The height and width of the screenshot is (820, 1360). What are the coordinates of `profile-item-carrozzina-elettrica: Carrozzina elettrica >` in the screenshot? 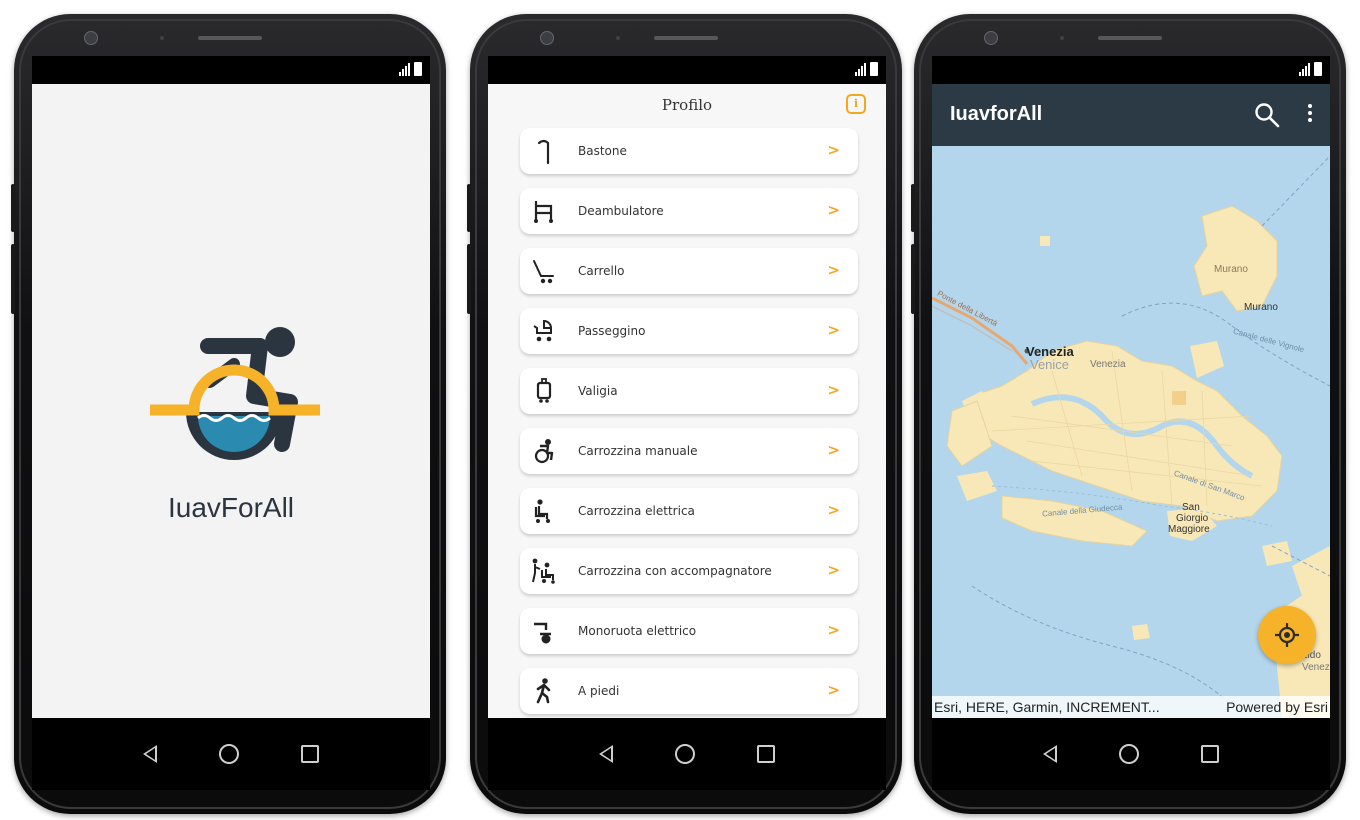 It's located at (689, 511).